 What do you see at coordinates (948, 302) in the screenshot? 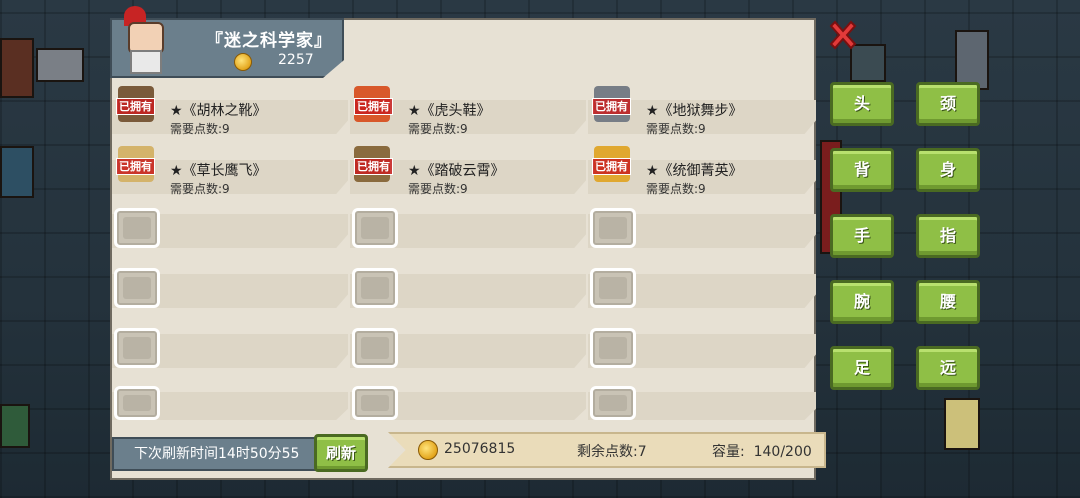
I see `category-waist-button: 腰` at bounding box center [948, 302].